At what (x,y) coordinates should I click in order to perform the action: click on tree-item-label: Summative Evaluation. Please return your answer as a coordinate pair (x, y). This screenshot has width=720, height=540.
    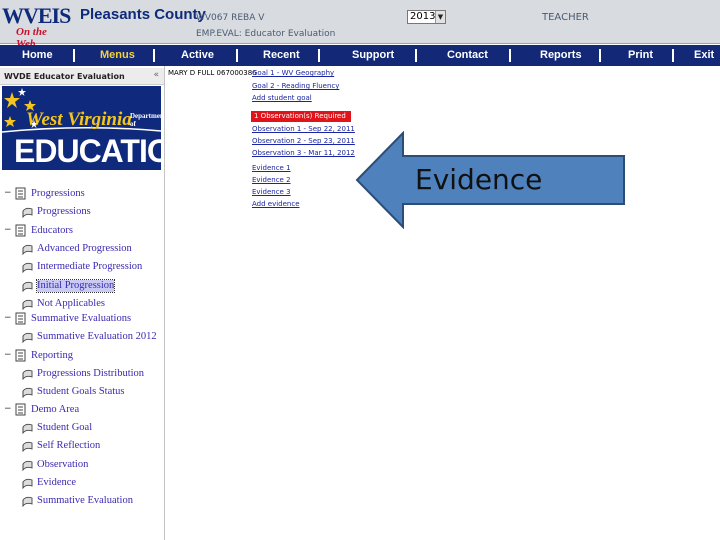
    Looking at the image, I should click on (85, 500).